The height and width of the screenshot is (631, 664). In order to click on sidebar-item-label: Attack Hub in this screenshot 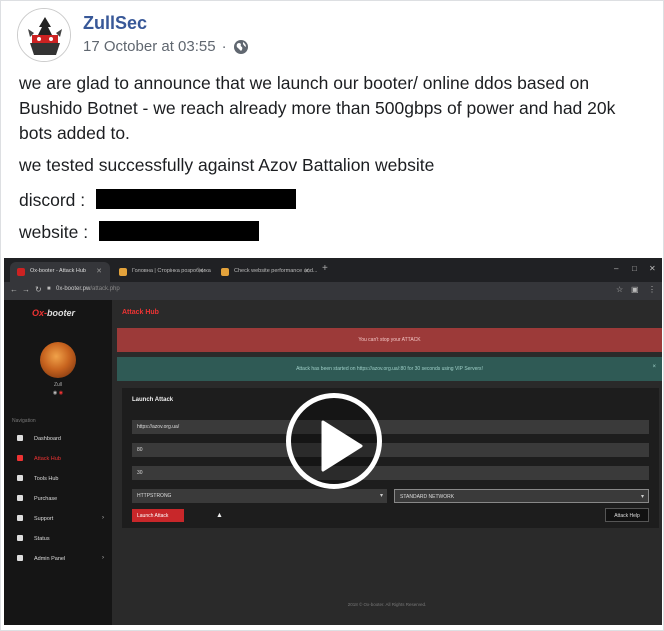, I will do `click(47, 459)`.